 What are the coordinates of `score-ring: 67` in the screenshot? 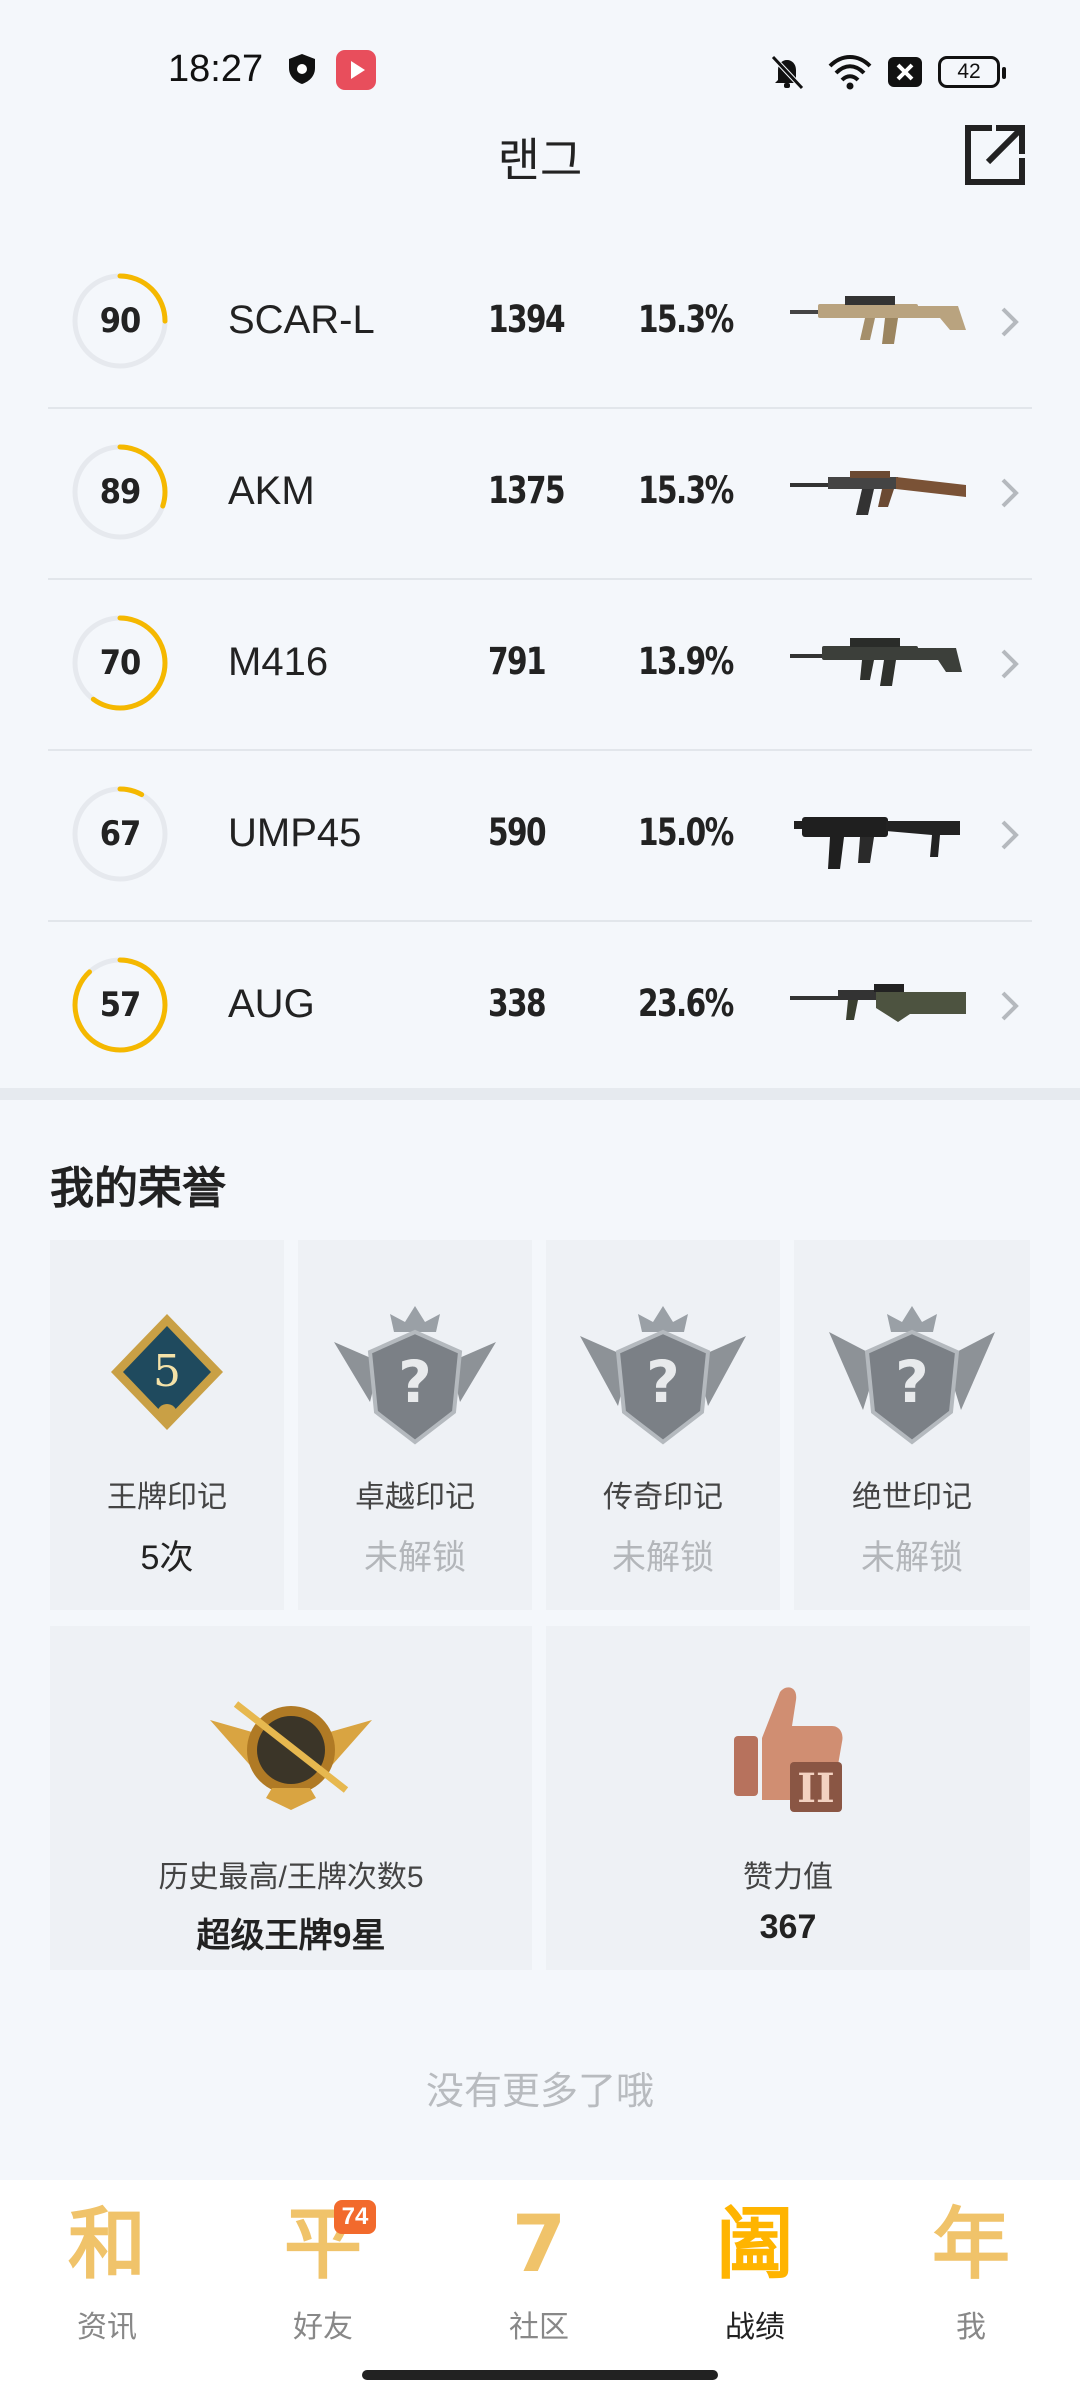 It's located at (120, 834).